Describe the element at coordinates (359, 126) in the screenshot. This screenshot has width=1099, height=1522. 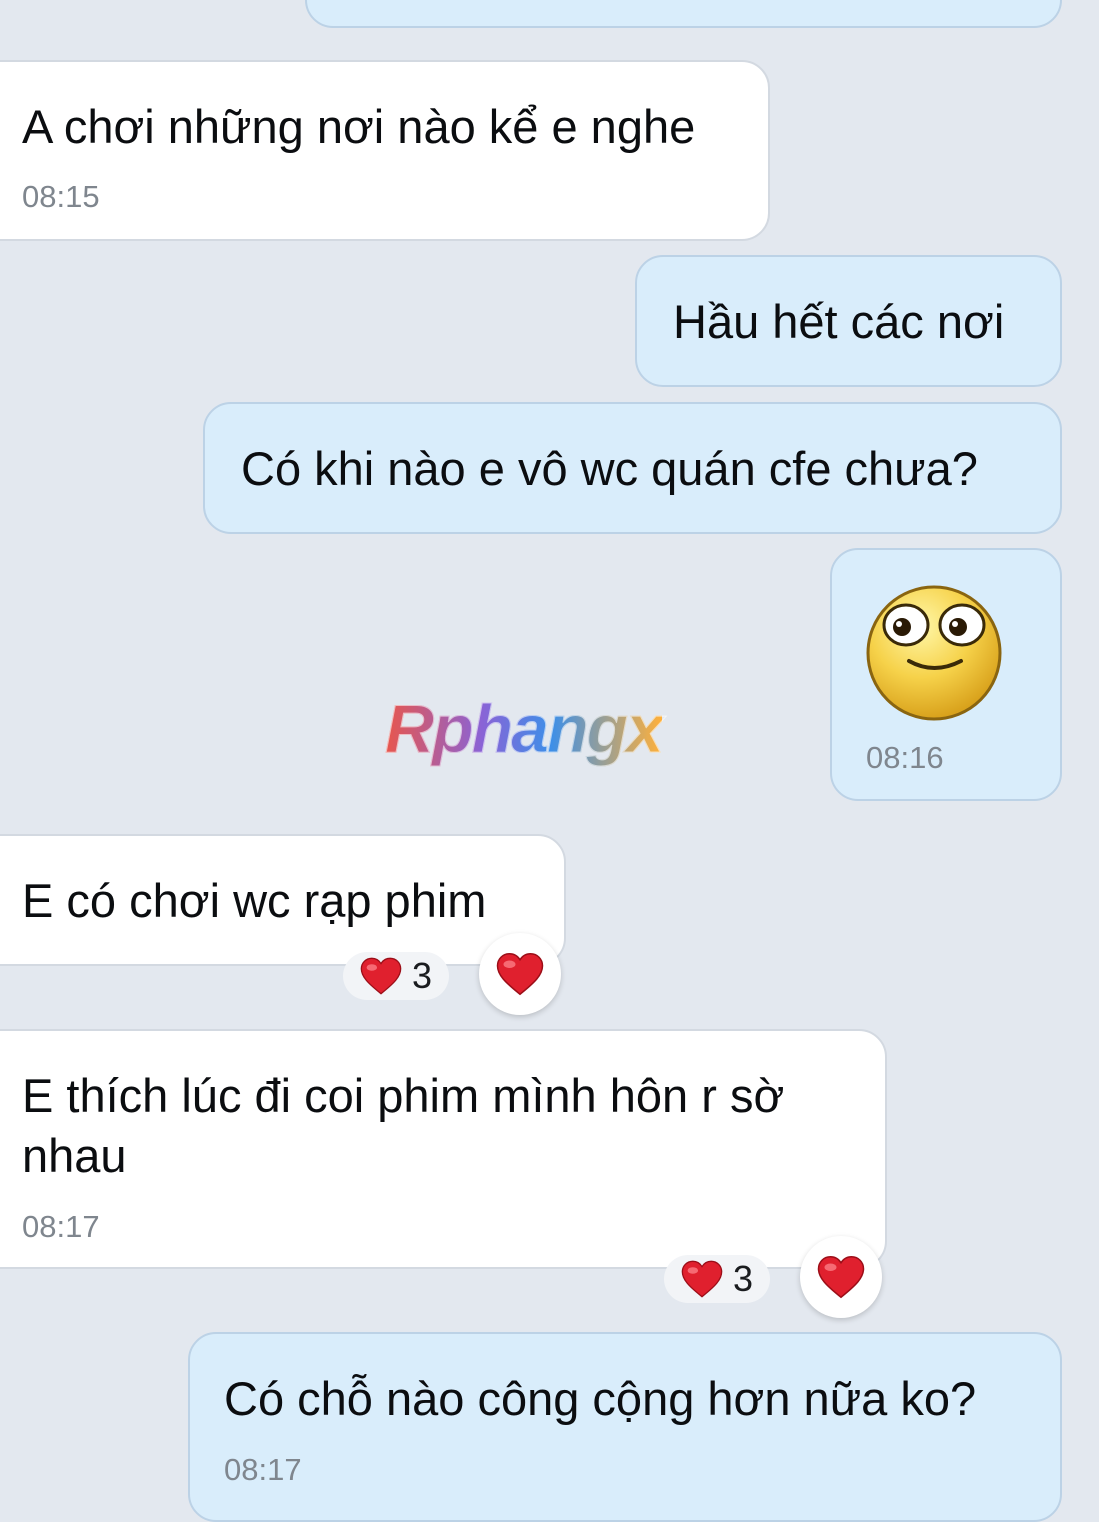
I see `message-text: A chơi những nơi nào kể e nghe` at that location.